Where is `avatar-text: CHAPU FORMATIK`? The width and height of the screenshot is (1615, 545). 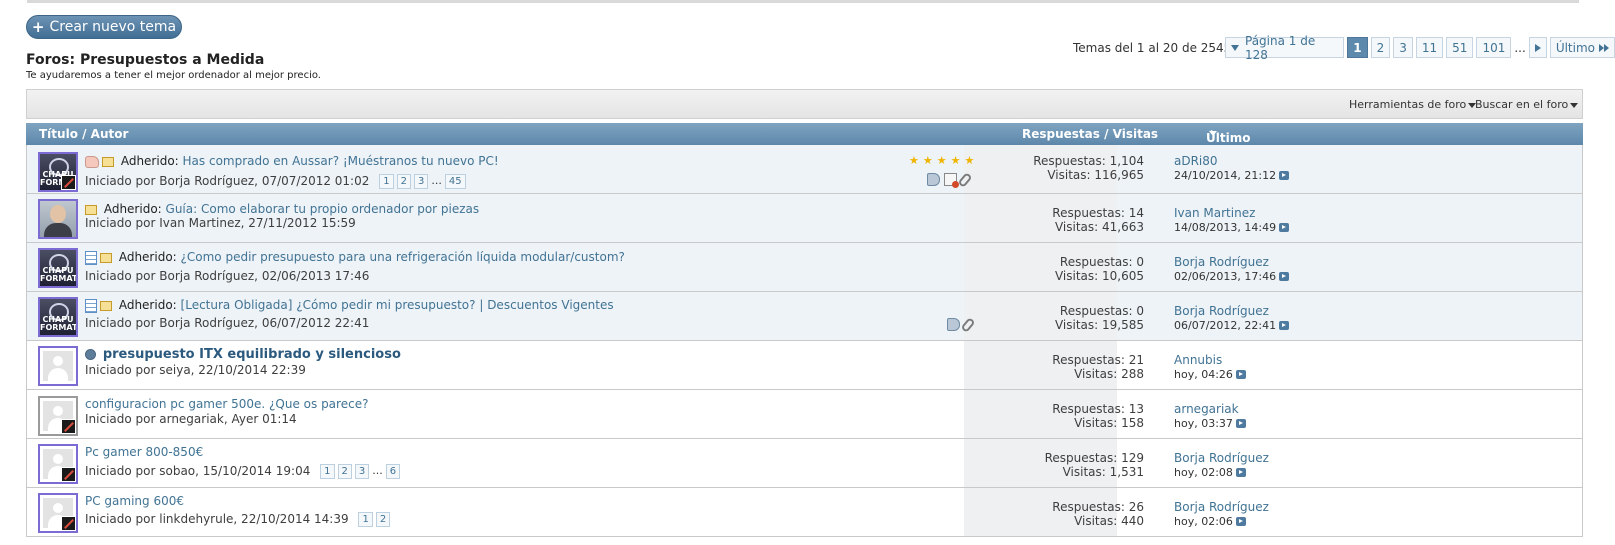 avatar-text: CHAPU FORMATIK is located at coordinates (59, 323).